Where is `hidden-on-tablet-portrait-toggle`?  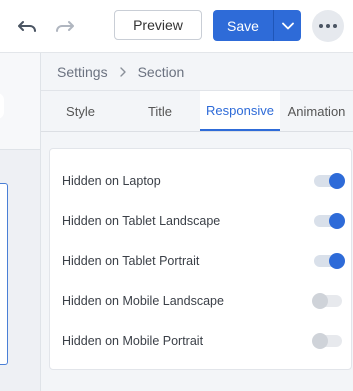 hidden-on-tablet-portrait-toggle is located at coordinates (330, 261).